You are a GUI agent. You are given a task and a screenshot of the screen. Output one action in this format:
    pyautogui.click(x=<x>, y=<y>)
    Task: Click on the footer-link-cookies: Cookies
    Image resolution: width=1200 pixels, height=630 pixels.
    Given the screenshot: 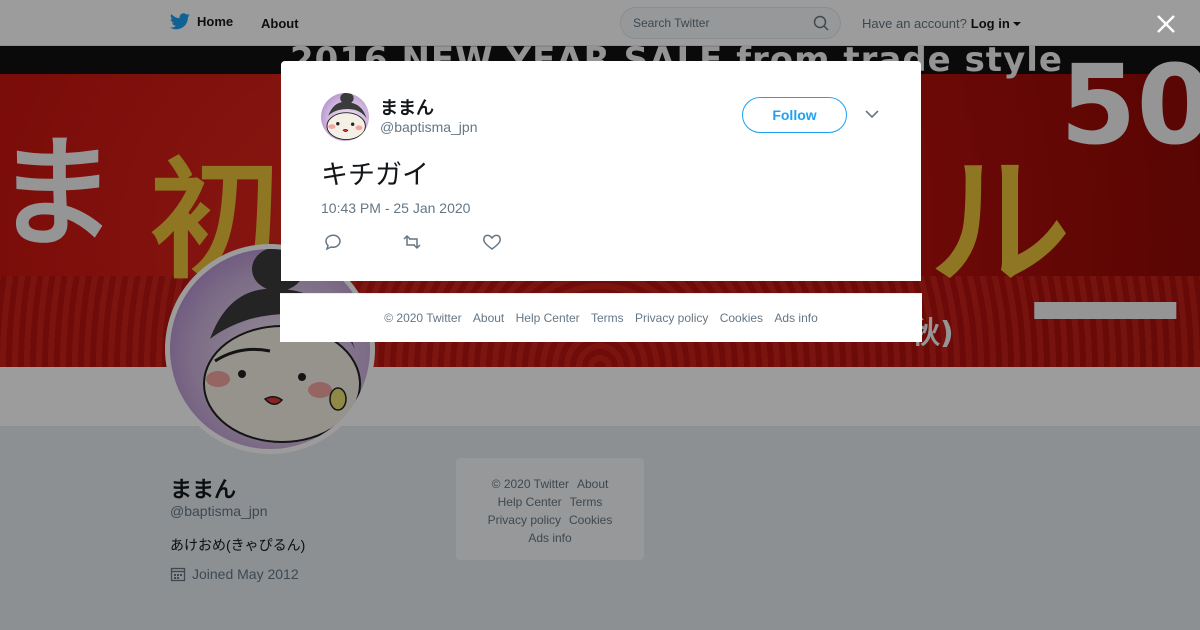 What is the action you would take?
    pyautogui.click(x=741, y=318)
    